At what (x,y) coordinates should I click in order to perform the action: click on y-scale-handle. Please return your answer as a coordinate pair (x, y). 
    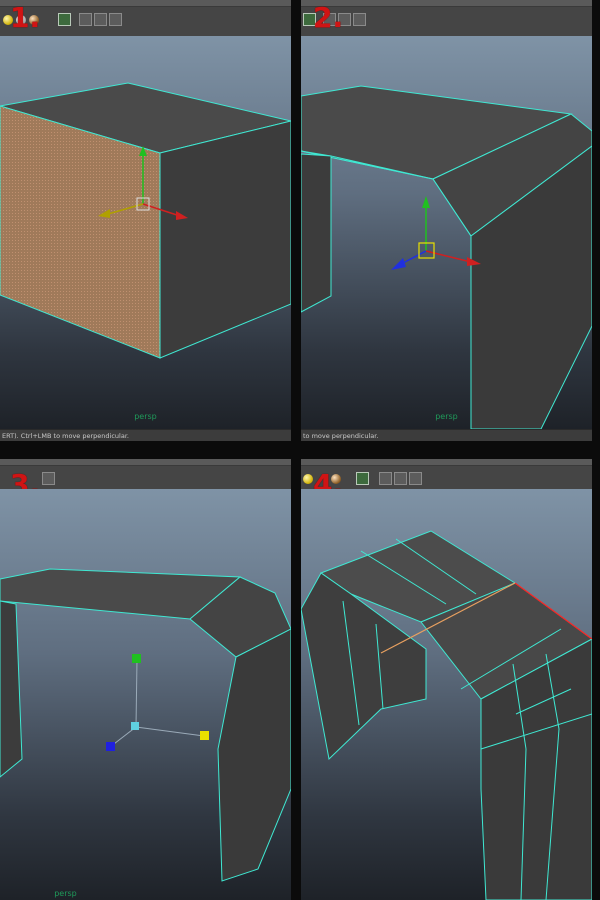
    Looking at the image, I should click on (136, 693).